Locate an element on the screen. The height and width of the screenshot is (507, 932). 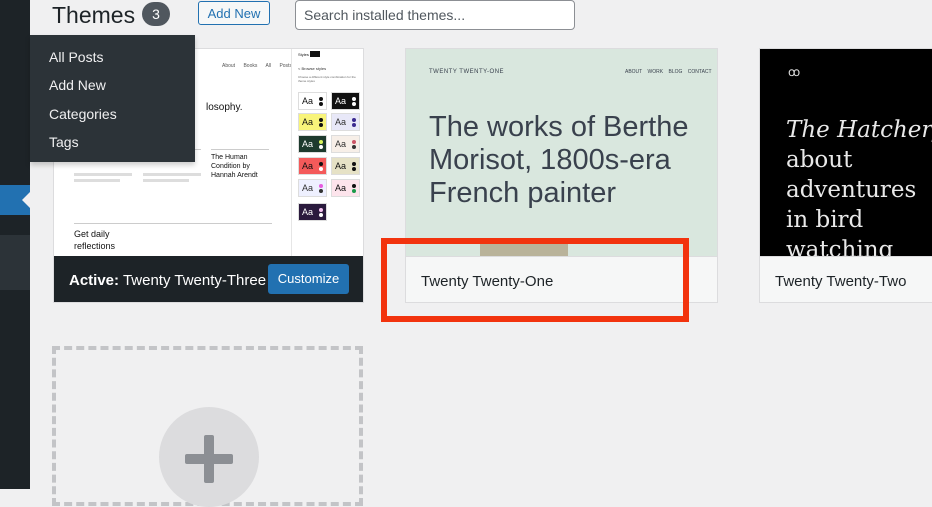
preview-logo: ꝏ is located at coordinates (794, 72).